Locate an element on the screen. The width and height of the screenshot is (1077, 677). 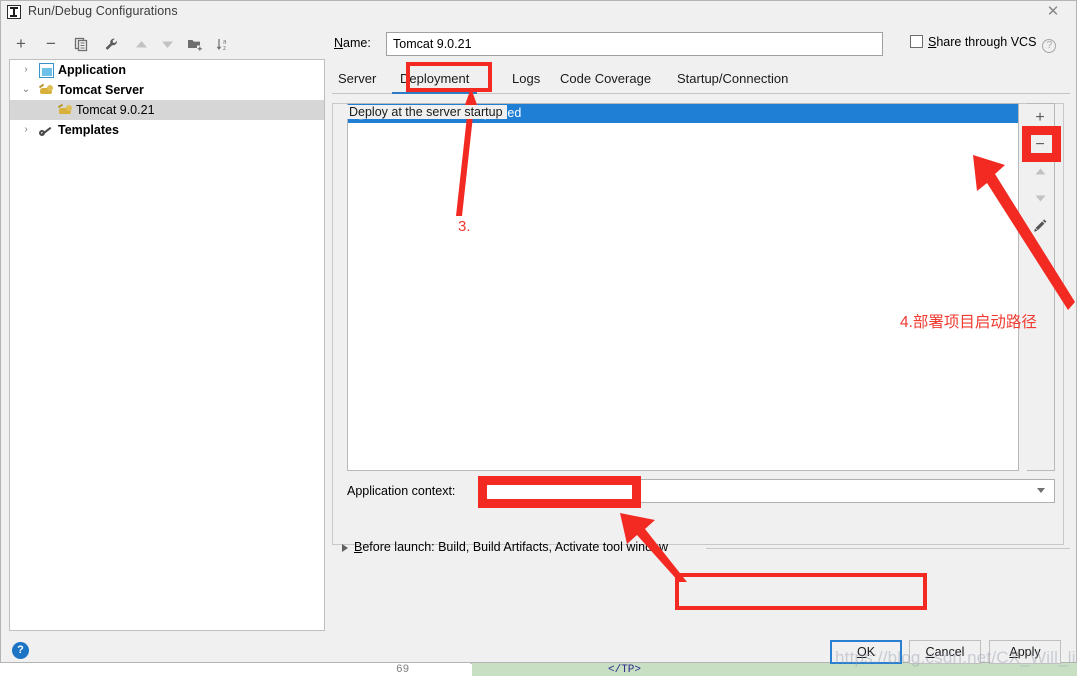
tab-logs: Logs is located at coordinates (526, 80).